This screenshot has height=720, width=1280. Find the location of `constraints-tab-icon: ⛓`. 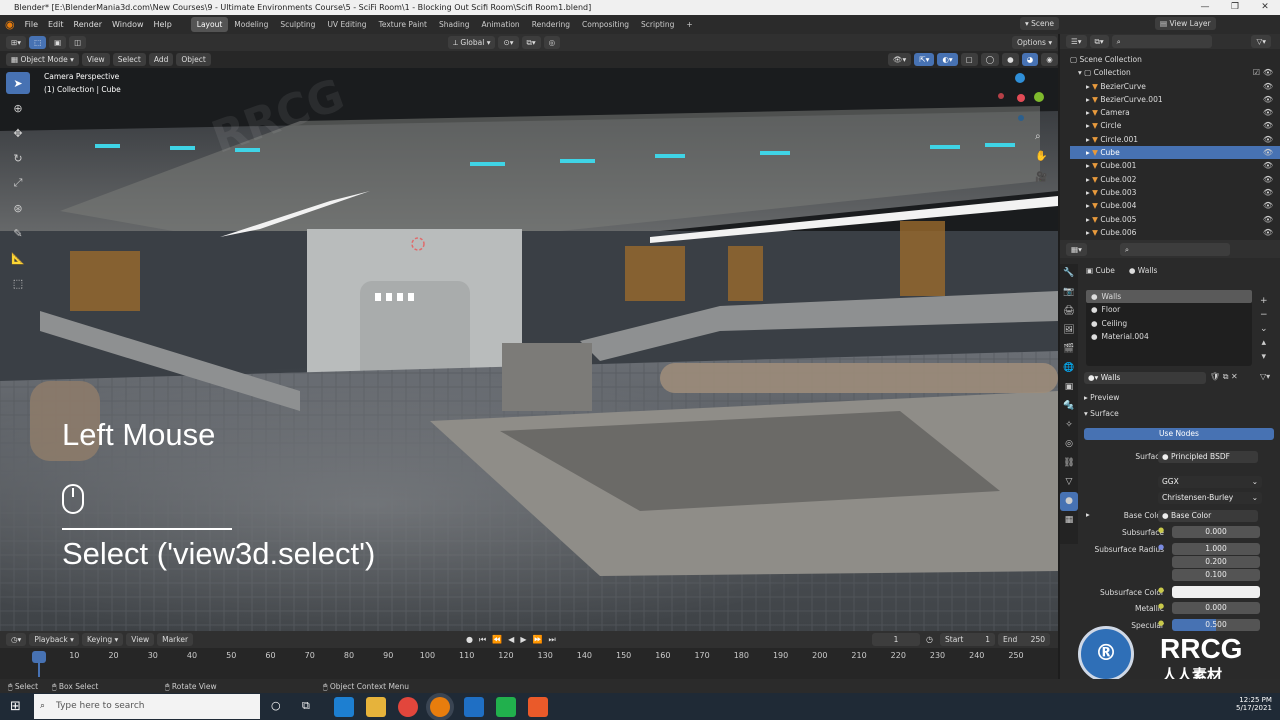

constraints-tab-icon: ⛓ is located at coordinates (1069, 463).